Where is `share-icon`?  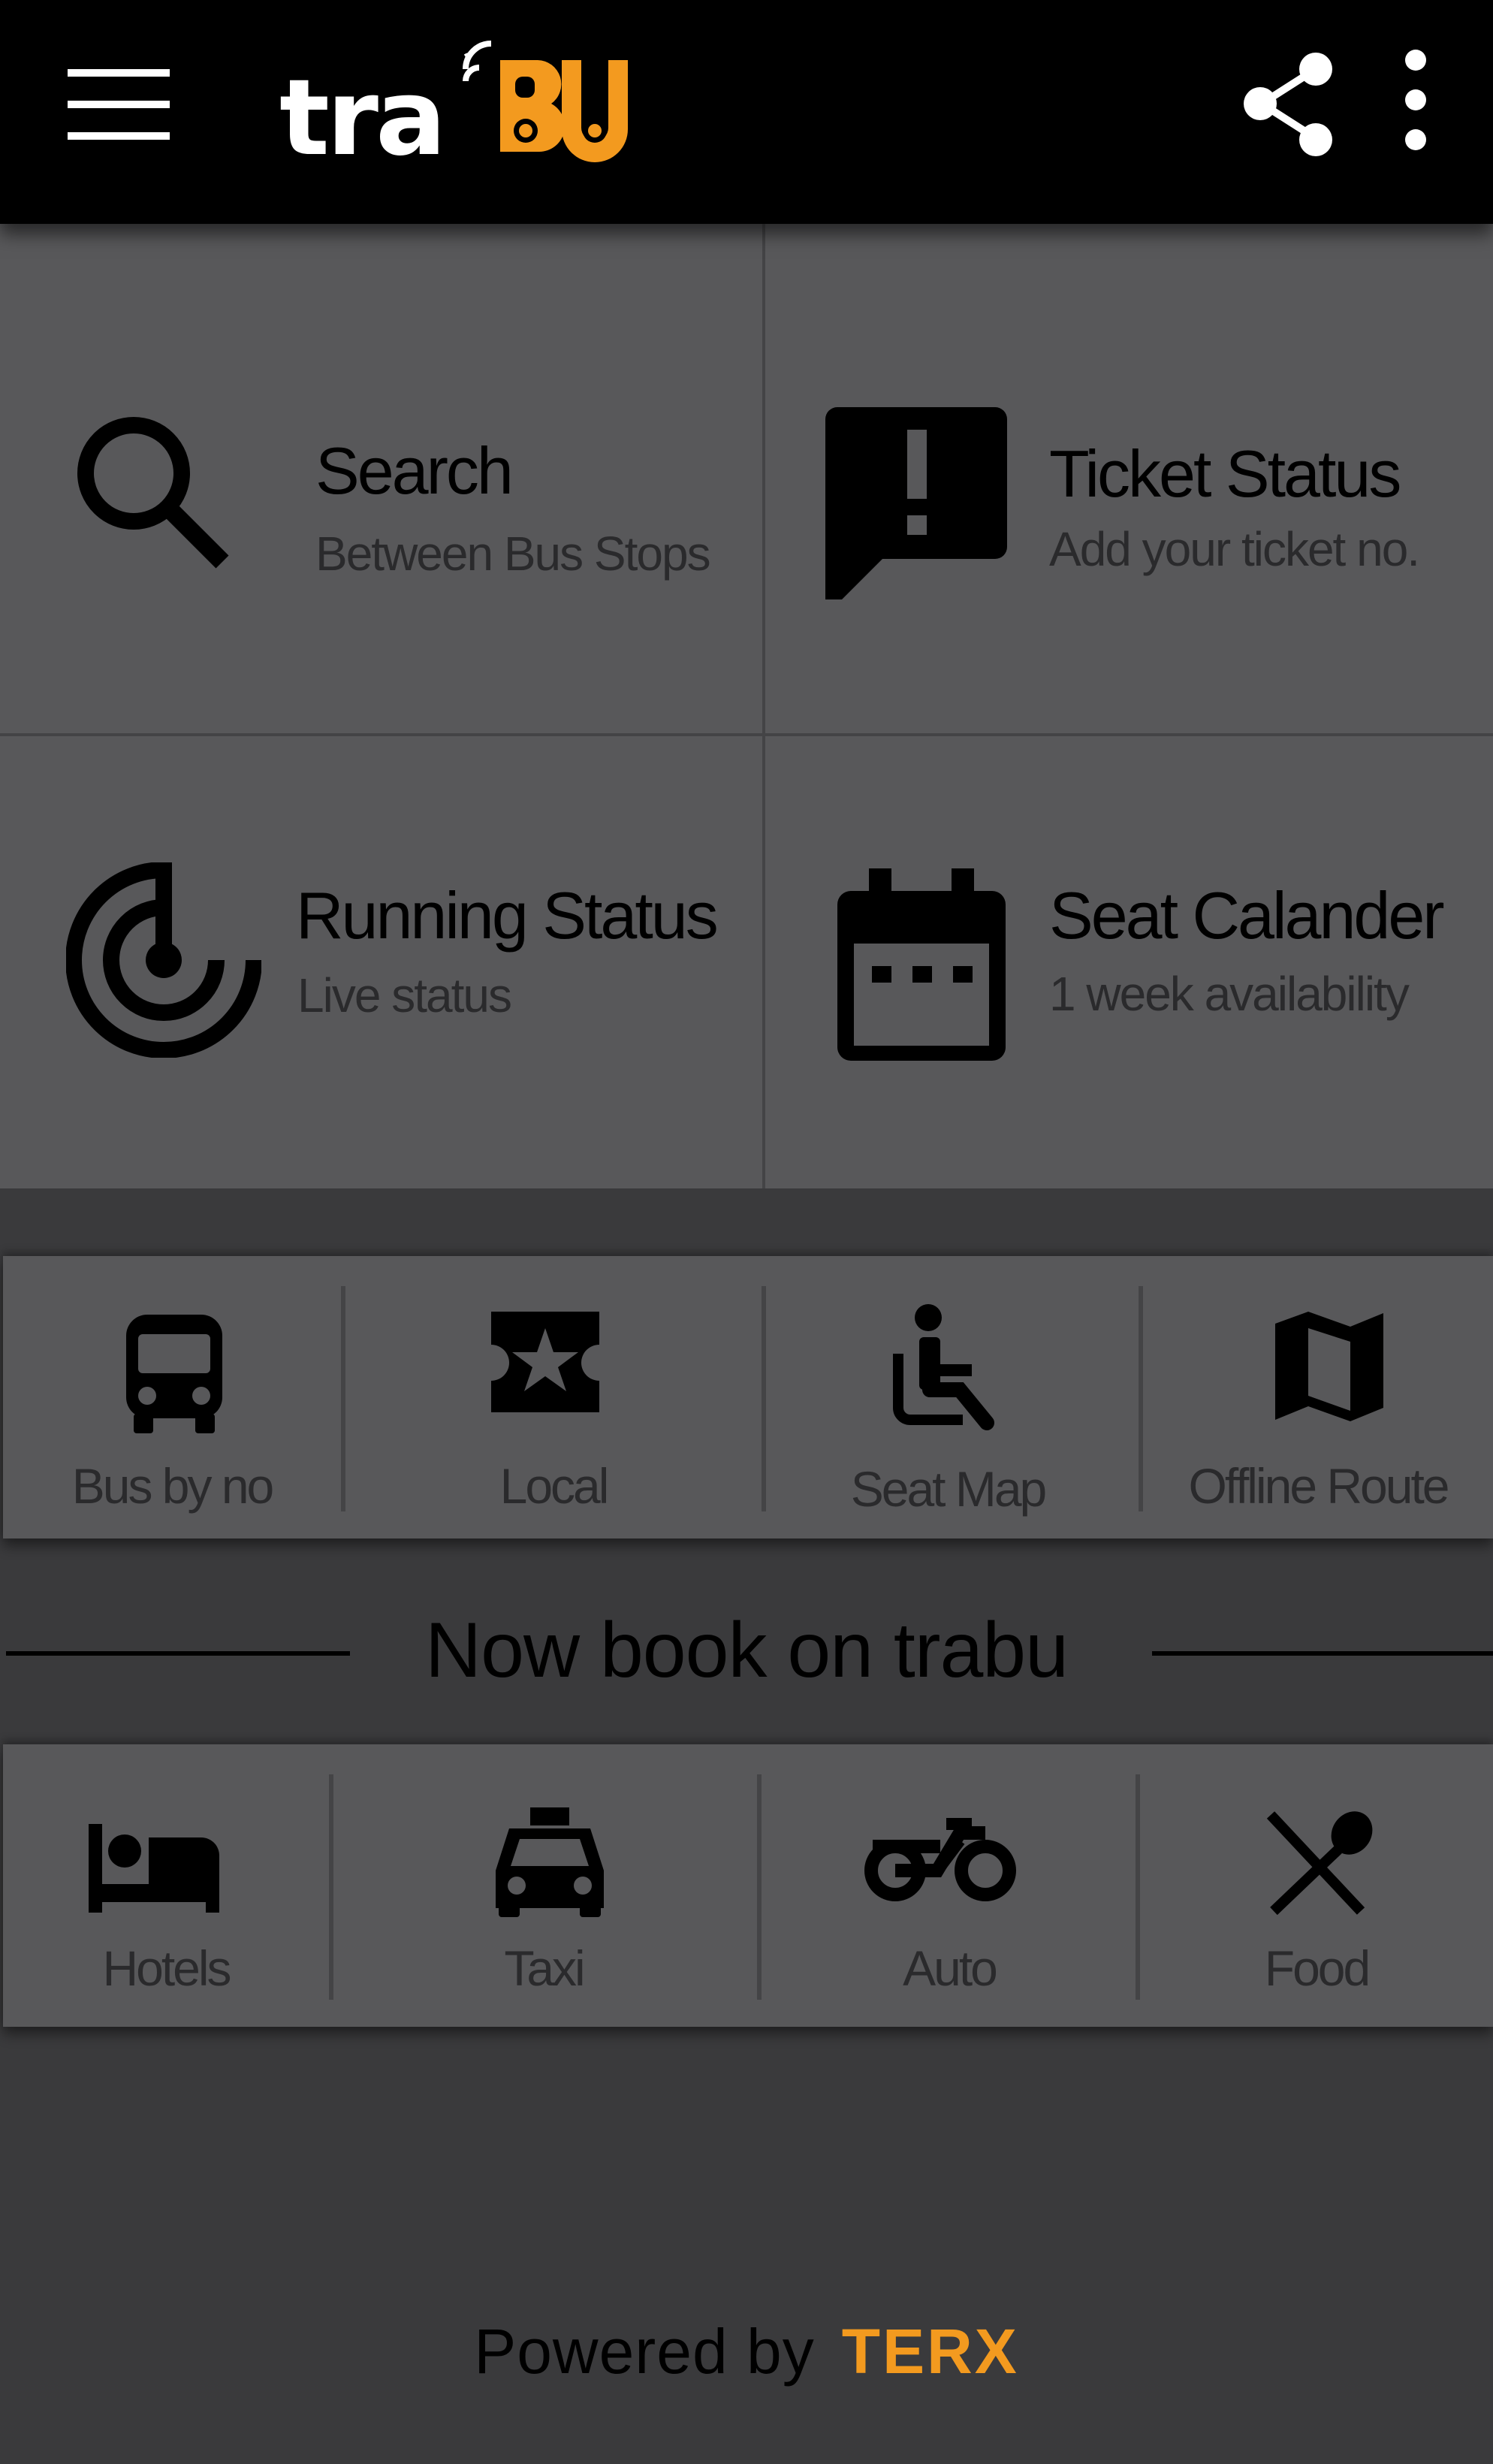
share-icon is located at coordinates (1284, 104).